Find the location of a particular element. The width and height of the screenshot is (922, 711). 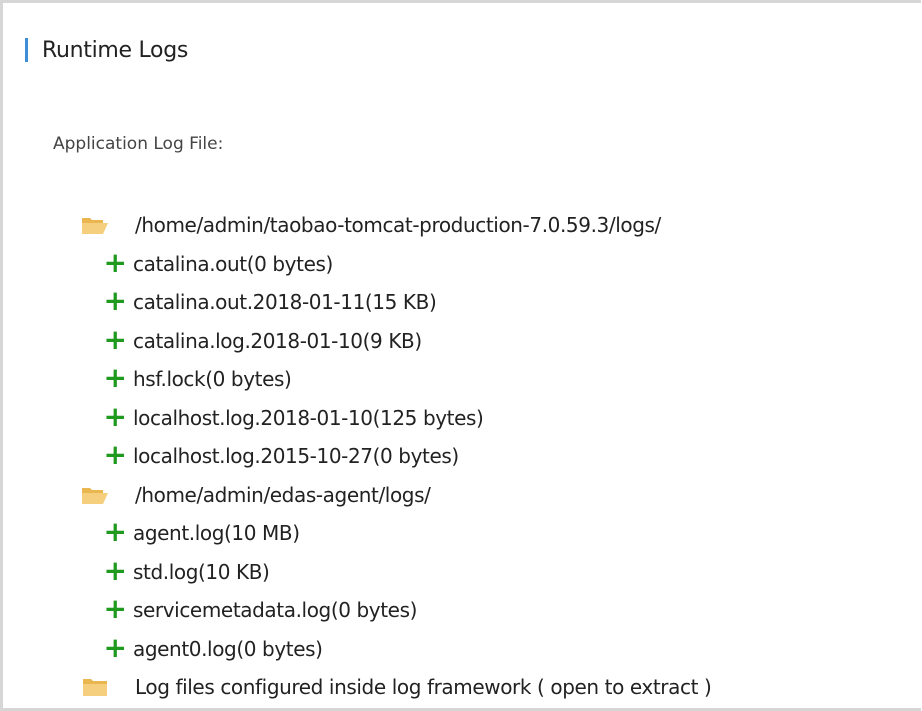

tree-node-label: localhost.log.2018-01-10(125 bytes) is located at coordinates (308, 417).